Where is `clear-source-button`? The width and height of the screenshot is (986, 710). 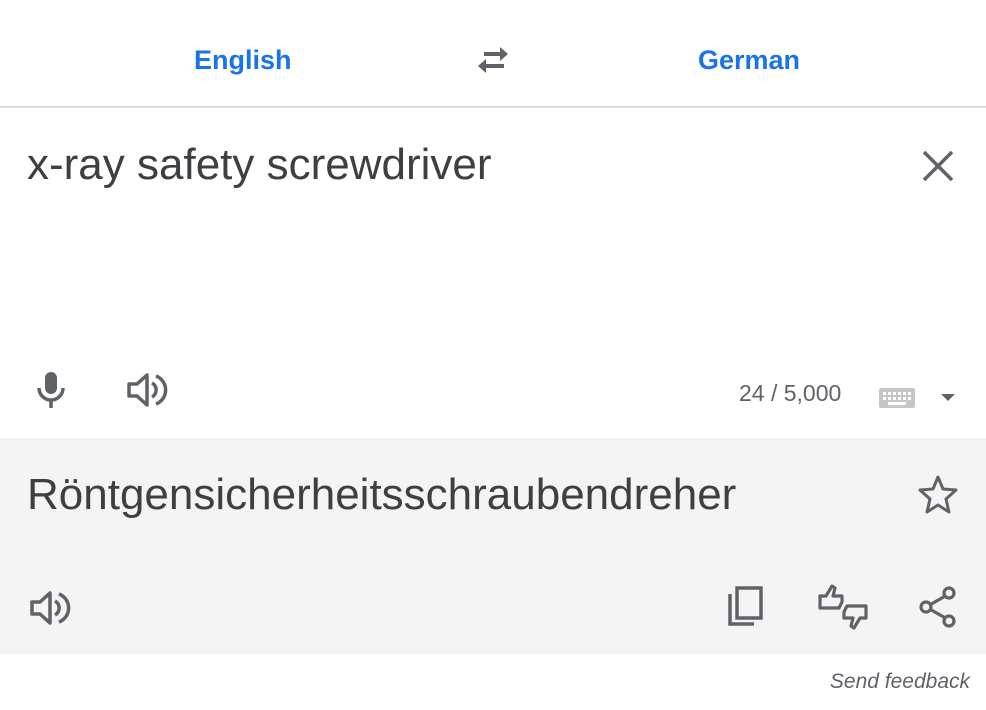 clear-source-button is located at coordinates (938, 166).